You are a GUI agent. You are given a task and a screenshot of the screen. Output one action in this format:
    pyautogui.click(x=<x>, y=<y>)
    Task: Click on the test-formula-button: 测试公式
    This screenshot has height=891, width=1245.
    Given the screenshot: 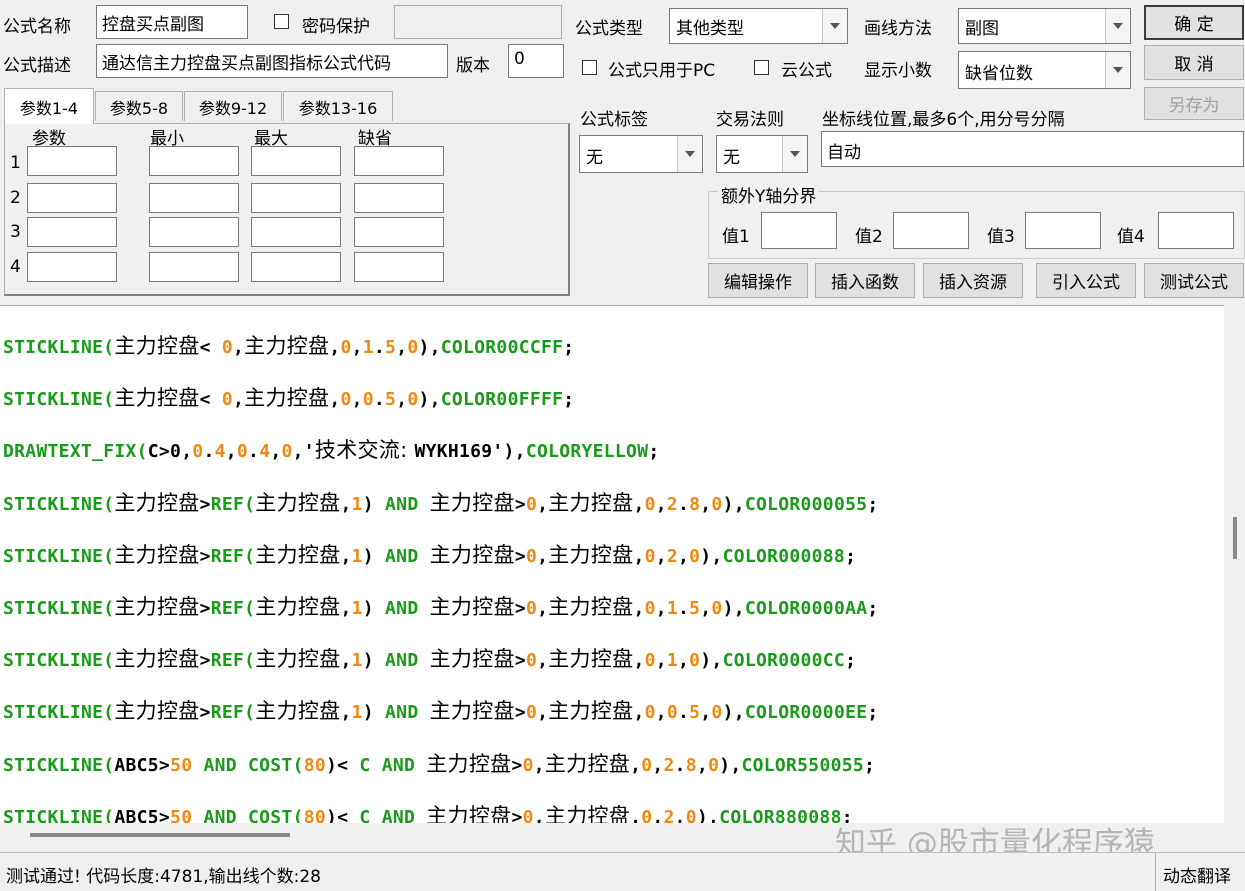 What is the action you would take?
    pyautogui.click(x=1194, y=280)
    